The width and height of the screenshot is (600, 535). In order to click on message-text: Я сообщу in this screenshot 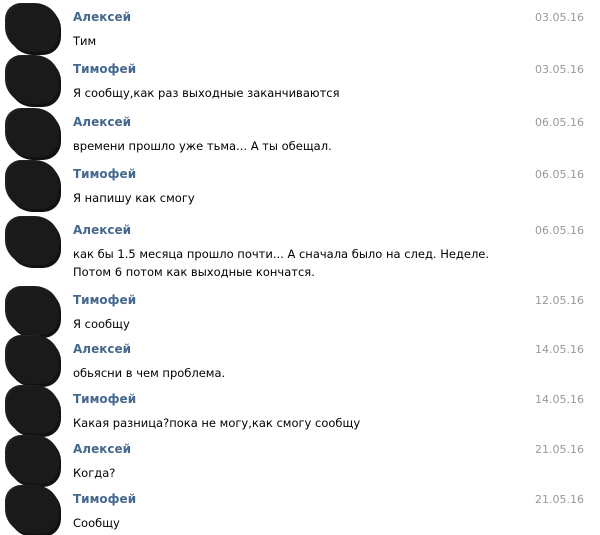, I will do `click(101, 324)`.